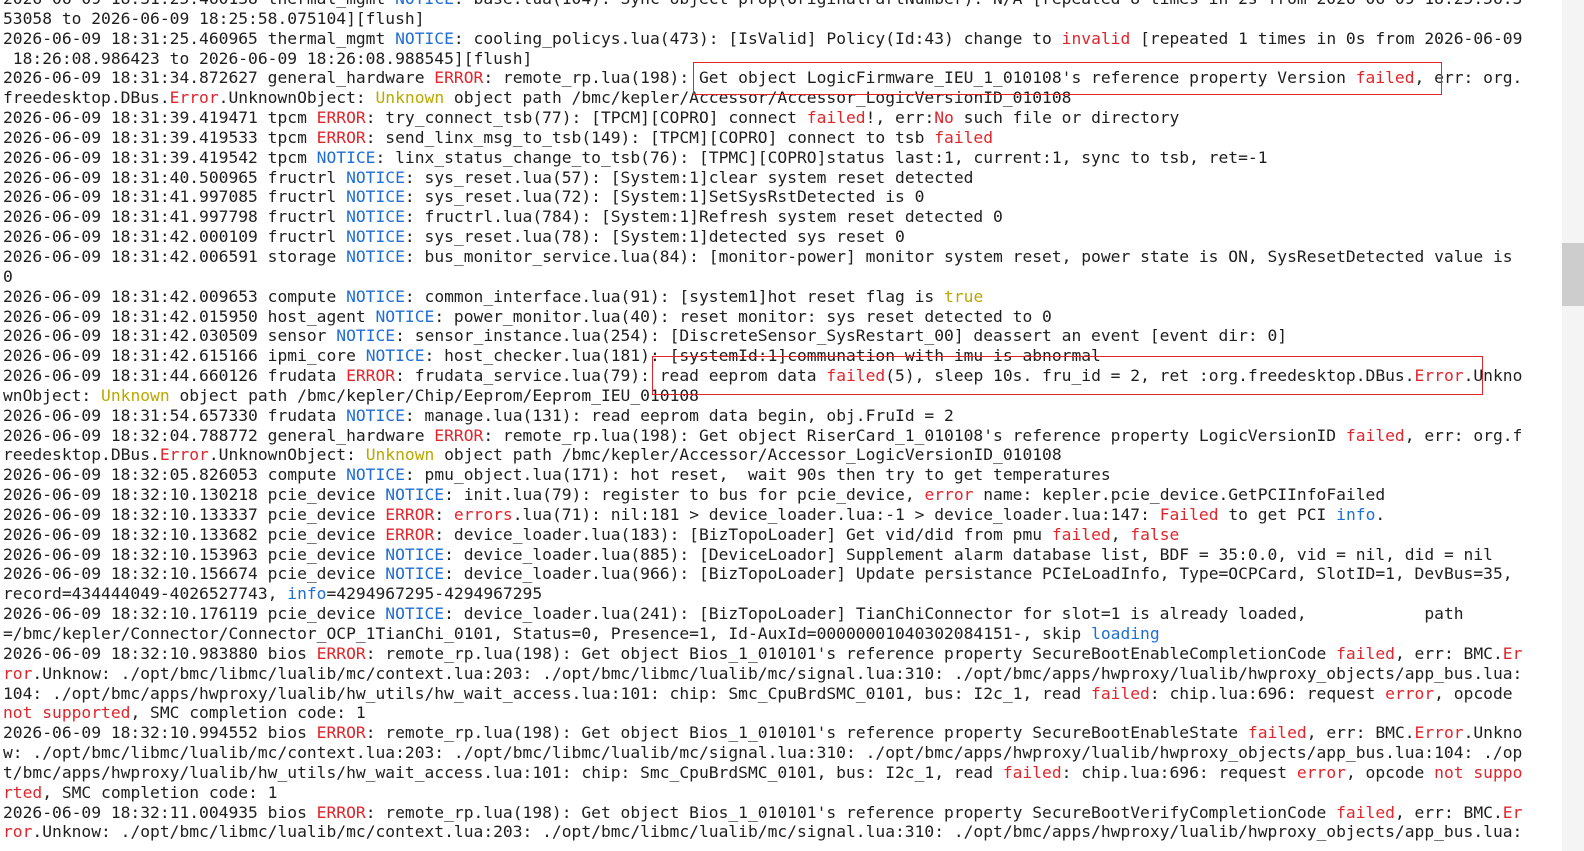 This screenshot has width=1584, height=851. I want to click on log-segment: ror, so click(18, 673).